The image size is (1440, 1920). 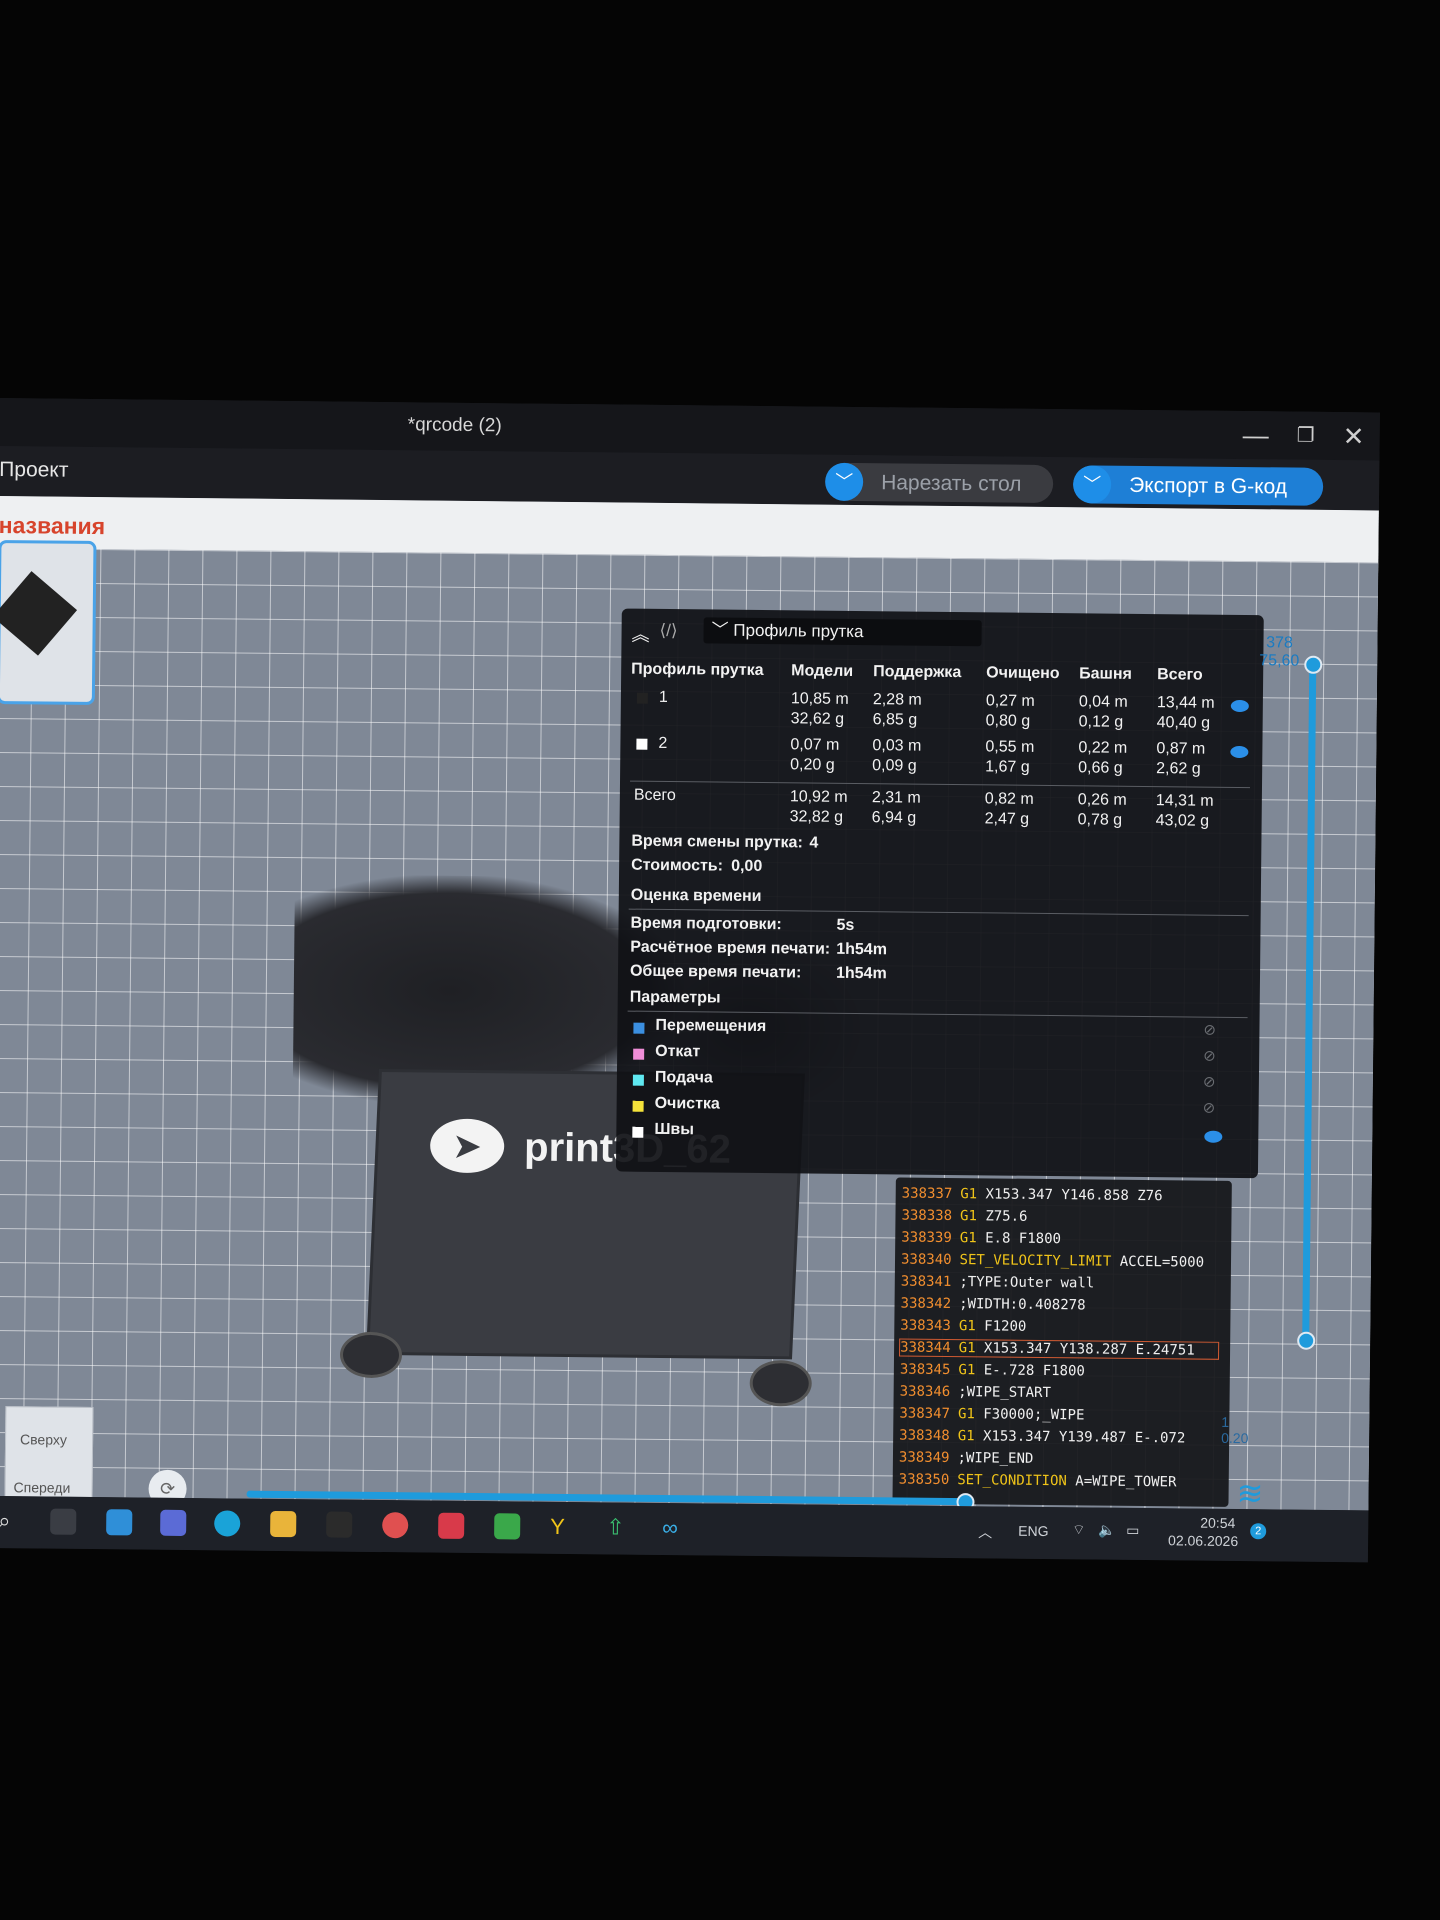 What do you see at coordinates (747, 866) in the screenshot?
I see `cost-value: 0,00` at bounding box center [747, 866].